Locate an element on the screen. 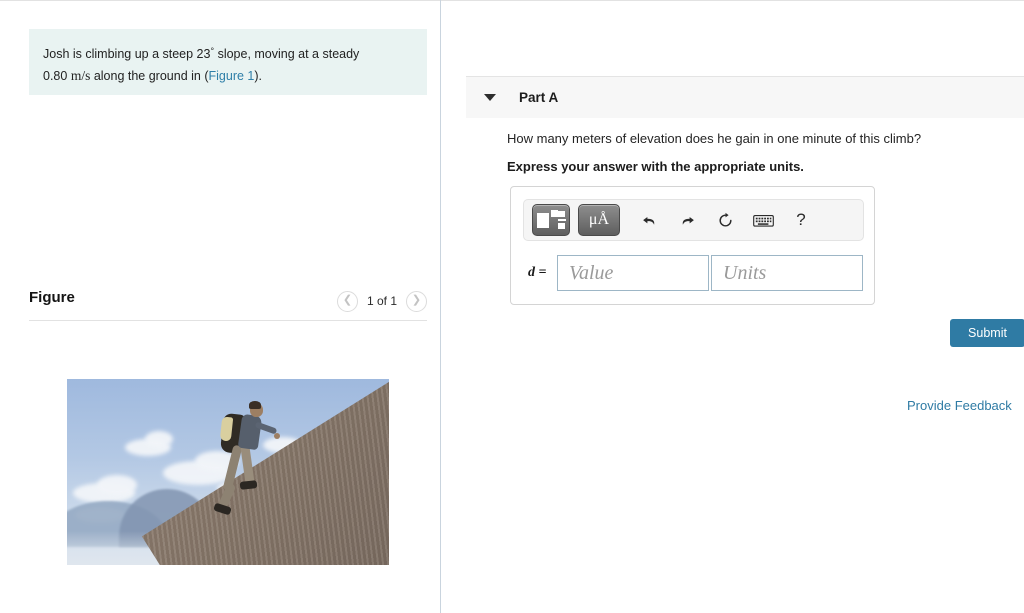  keyboard-icon is located at coordinates (763, 220).